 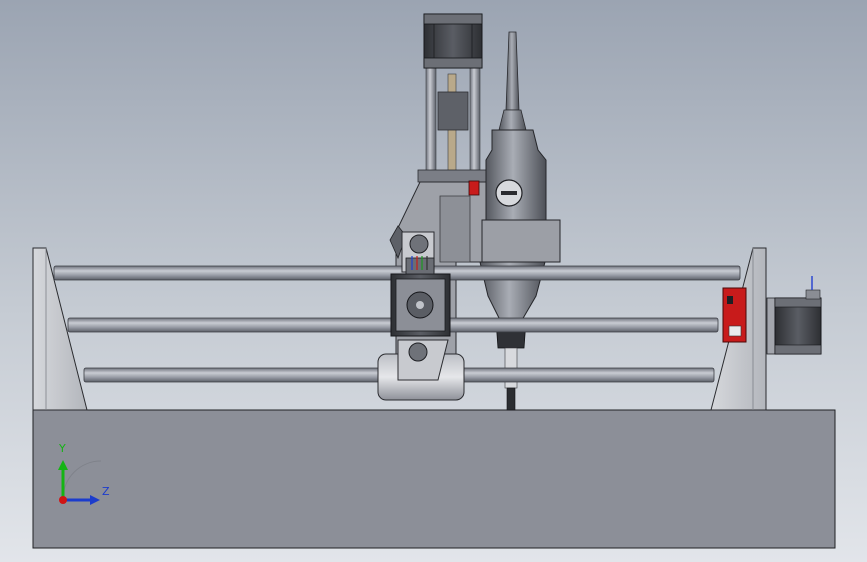 I want to click on spindle-motor, so click(x=520, y=221).